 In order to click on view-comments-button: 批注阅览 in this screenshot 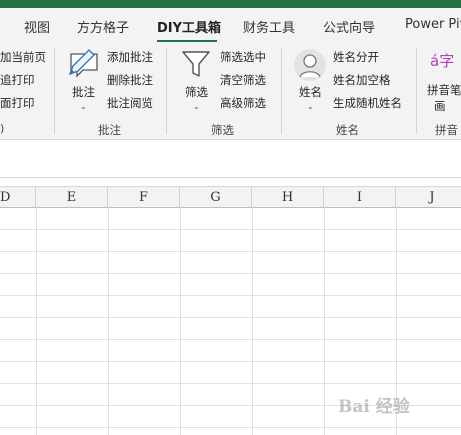, I will do `click(130, 103)`.